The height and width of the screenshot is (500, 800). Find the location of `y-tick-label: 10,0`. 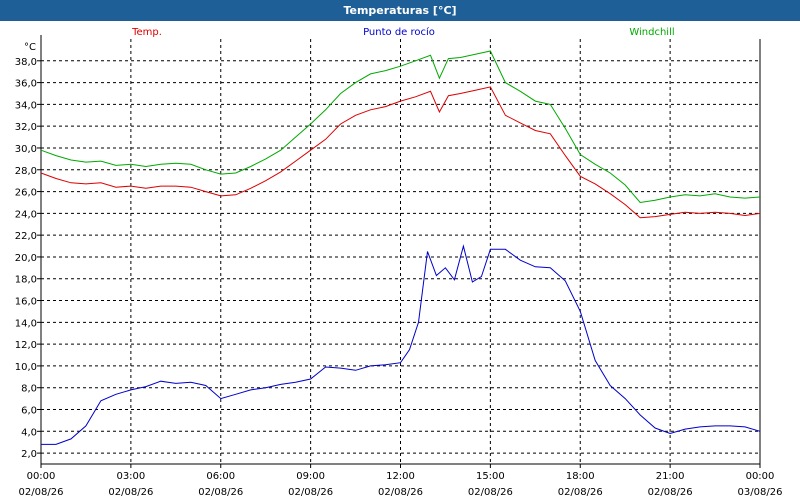

y-tick-label: 10,0 is located at coordinates (26, 367).